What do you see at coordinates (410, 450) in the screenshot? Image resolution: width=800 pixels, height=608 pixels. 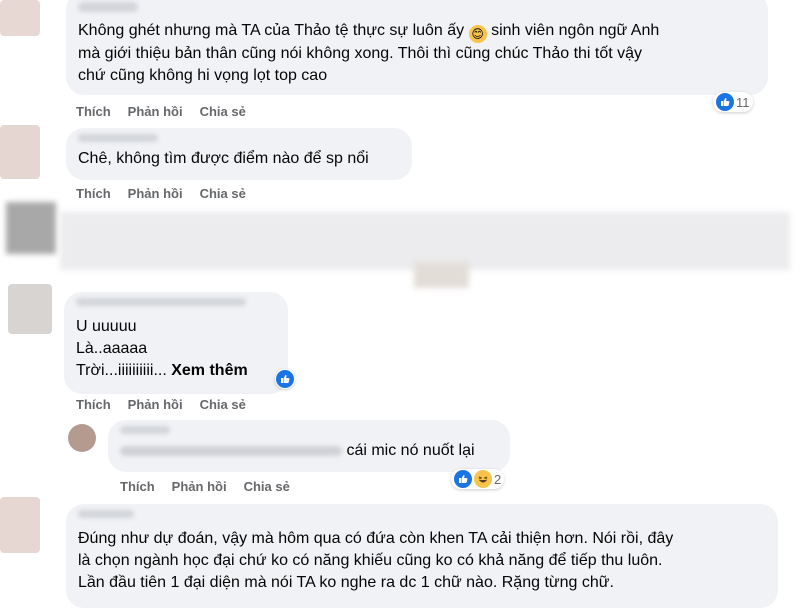 I see `comment-text: cái mic nó nuốt lại` at bounding box center [410, 450].